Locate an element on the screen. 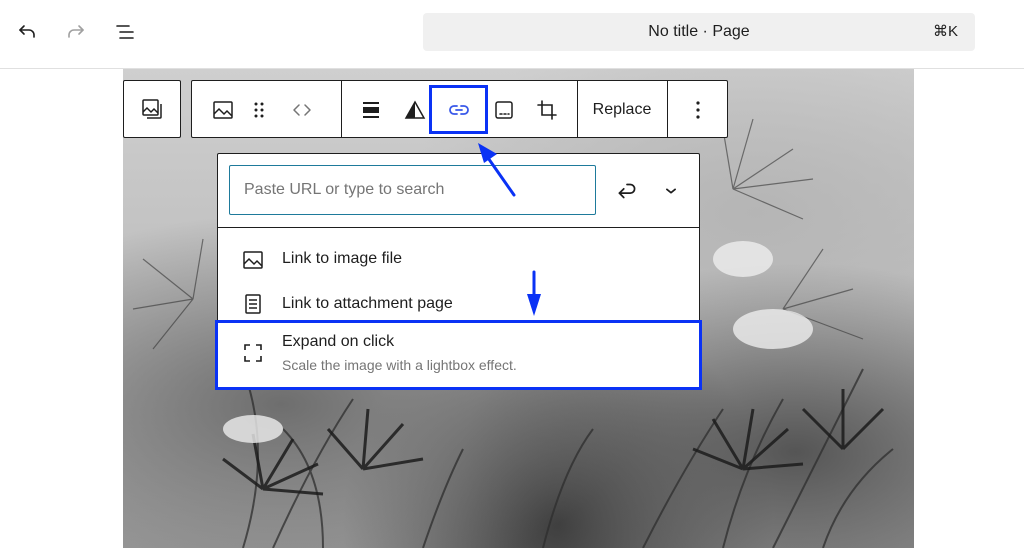 Image resolution: width=1024 pixels, height=548 pixels. more-vertical-icon is located at coordinates (698, 110).